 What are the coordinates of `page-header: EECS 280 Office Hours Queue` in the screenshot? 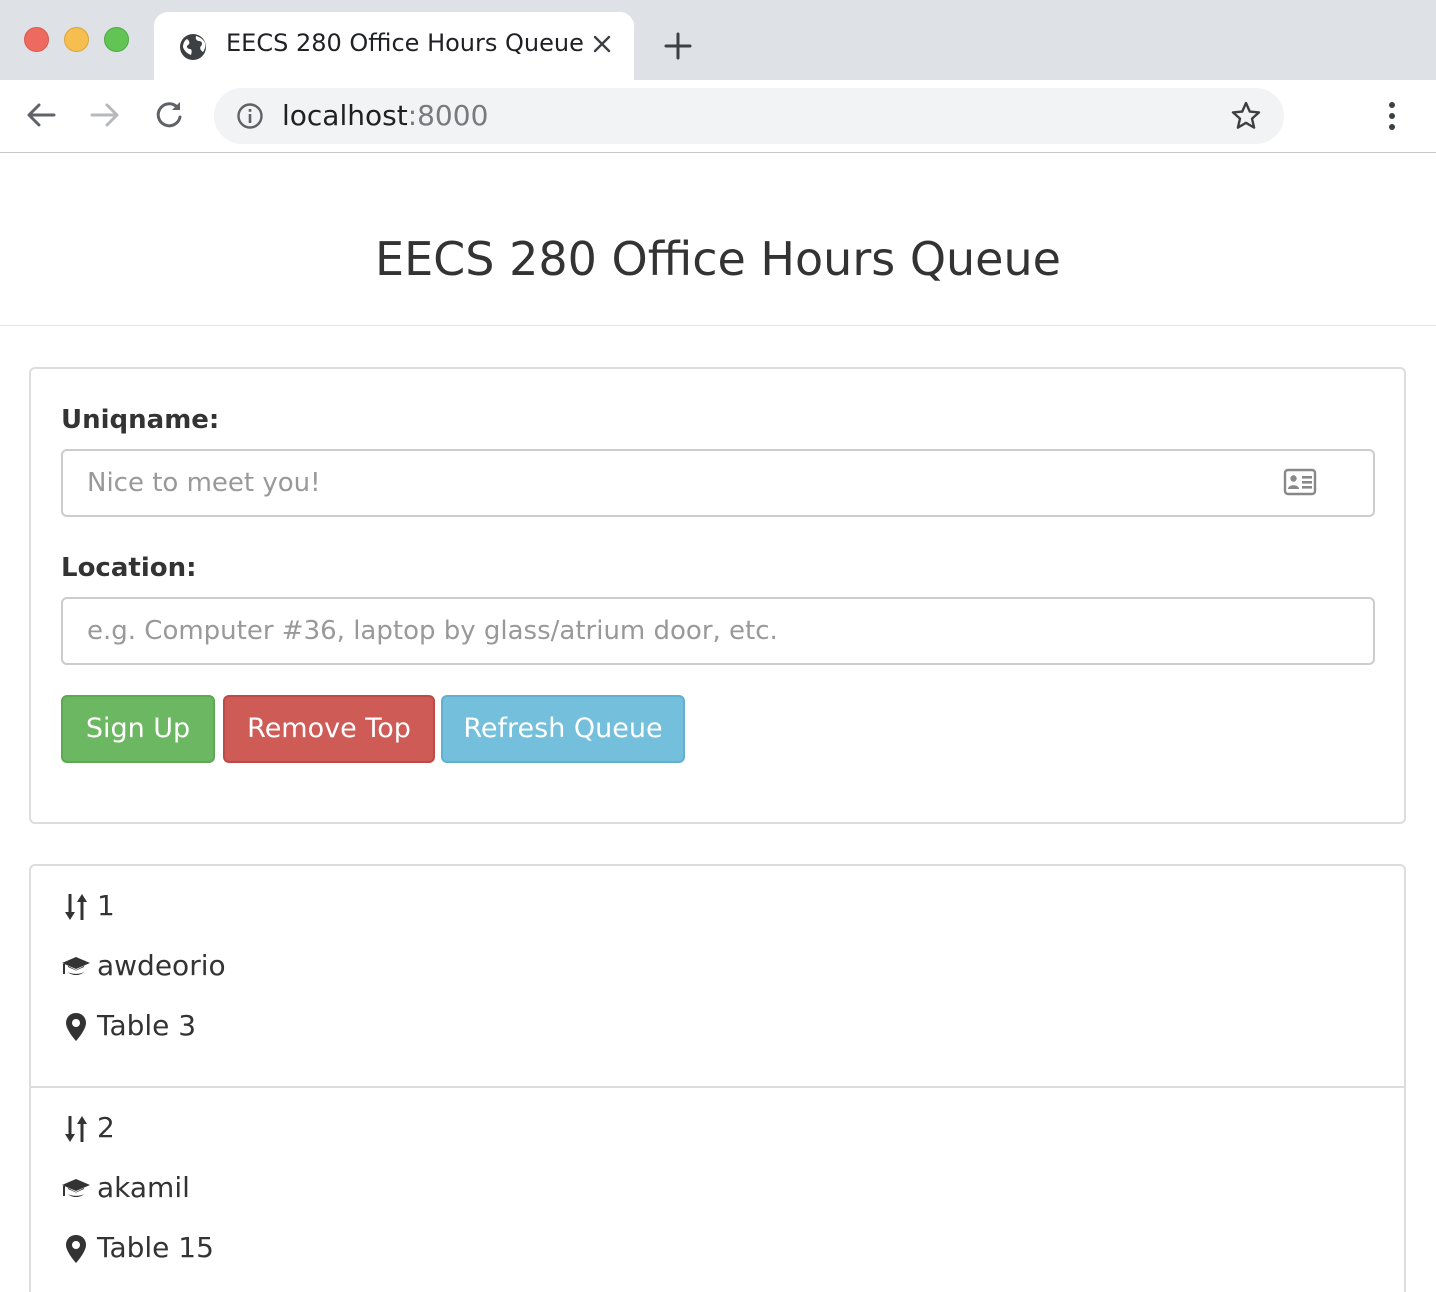 It's located at (718, 240).